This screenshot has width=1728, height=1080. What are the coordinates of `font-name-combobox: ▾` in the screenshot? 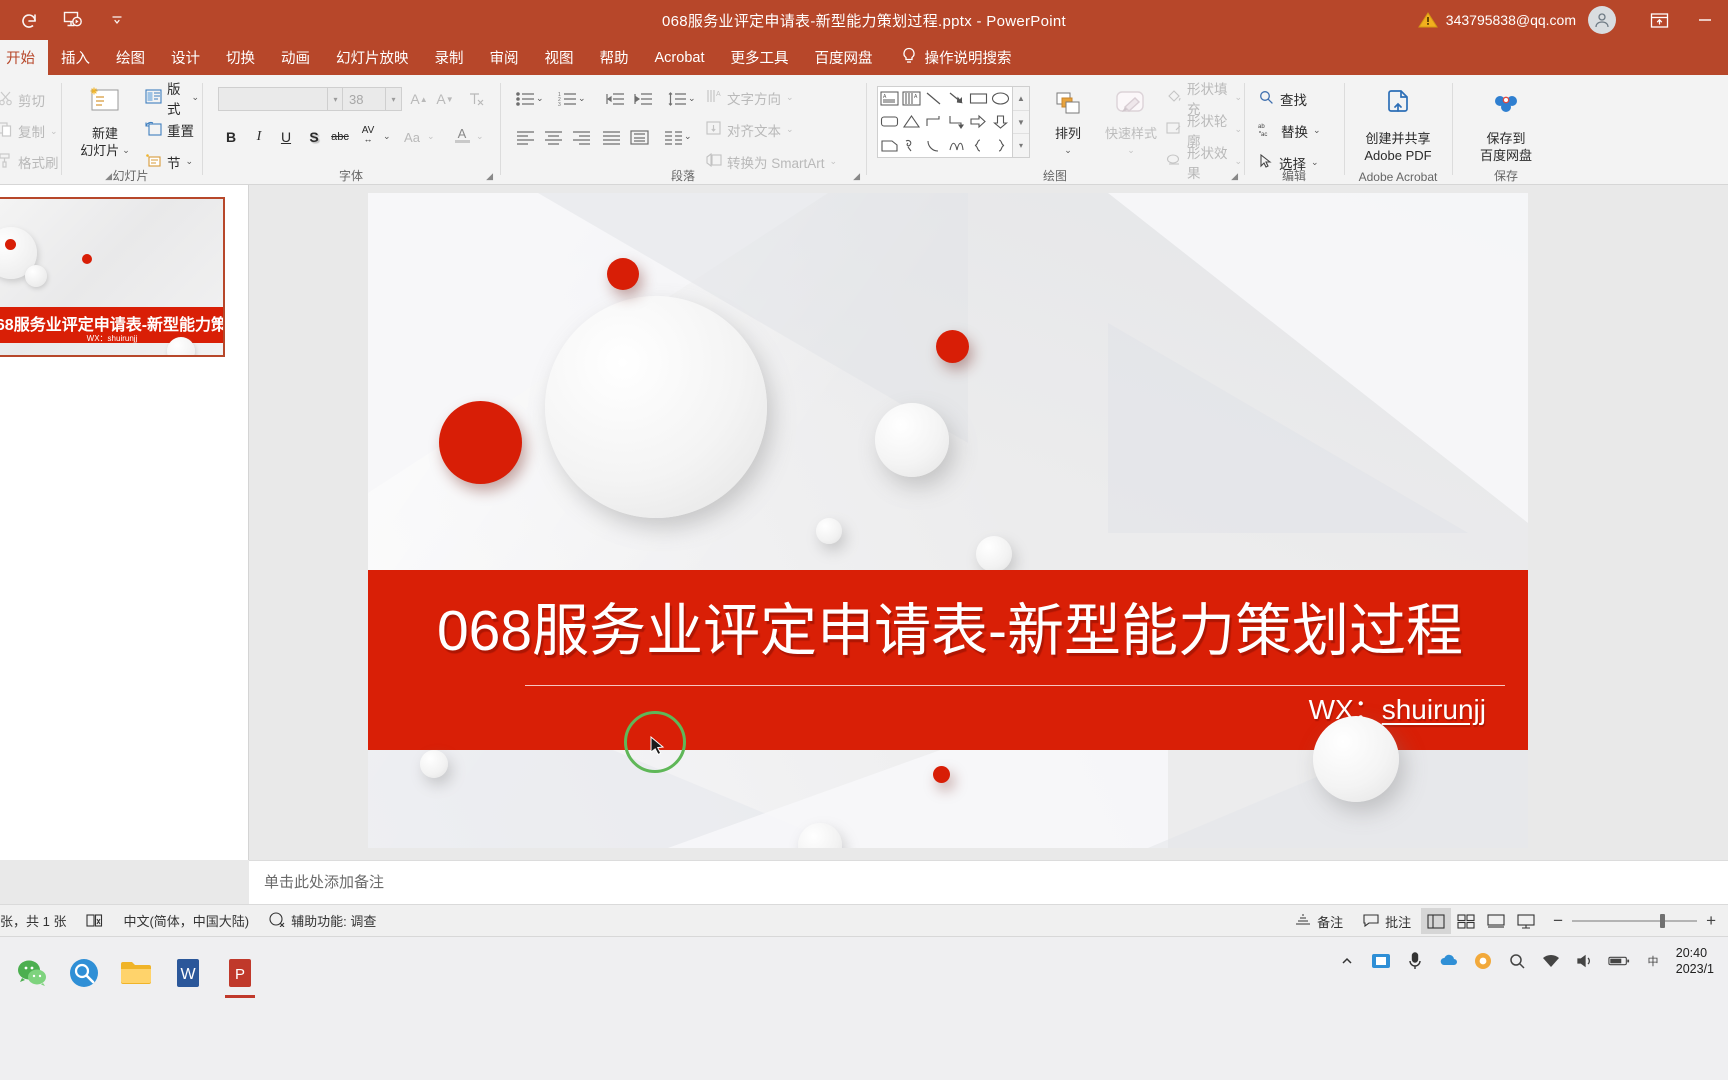 It's located at (281, 99).